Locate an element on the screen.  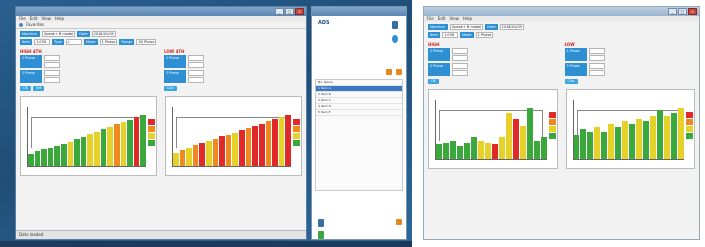
print-icon is located at coordinates (321, 223).